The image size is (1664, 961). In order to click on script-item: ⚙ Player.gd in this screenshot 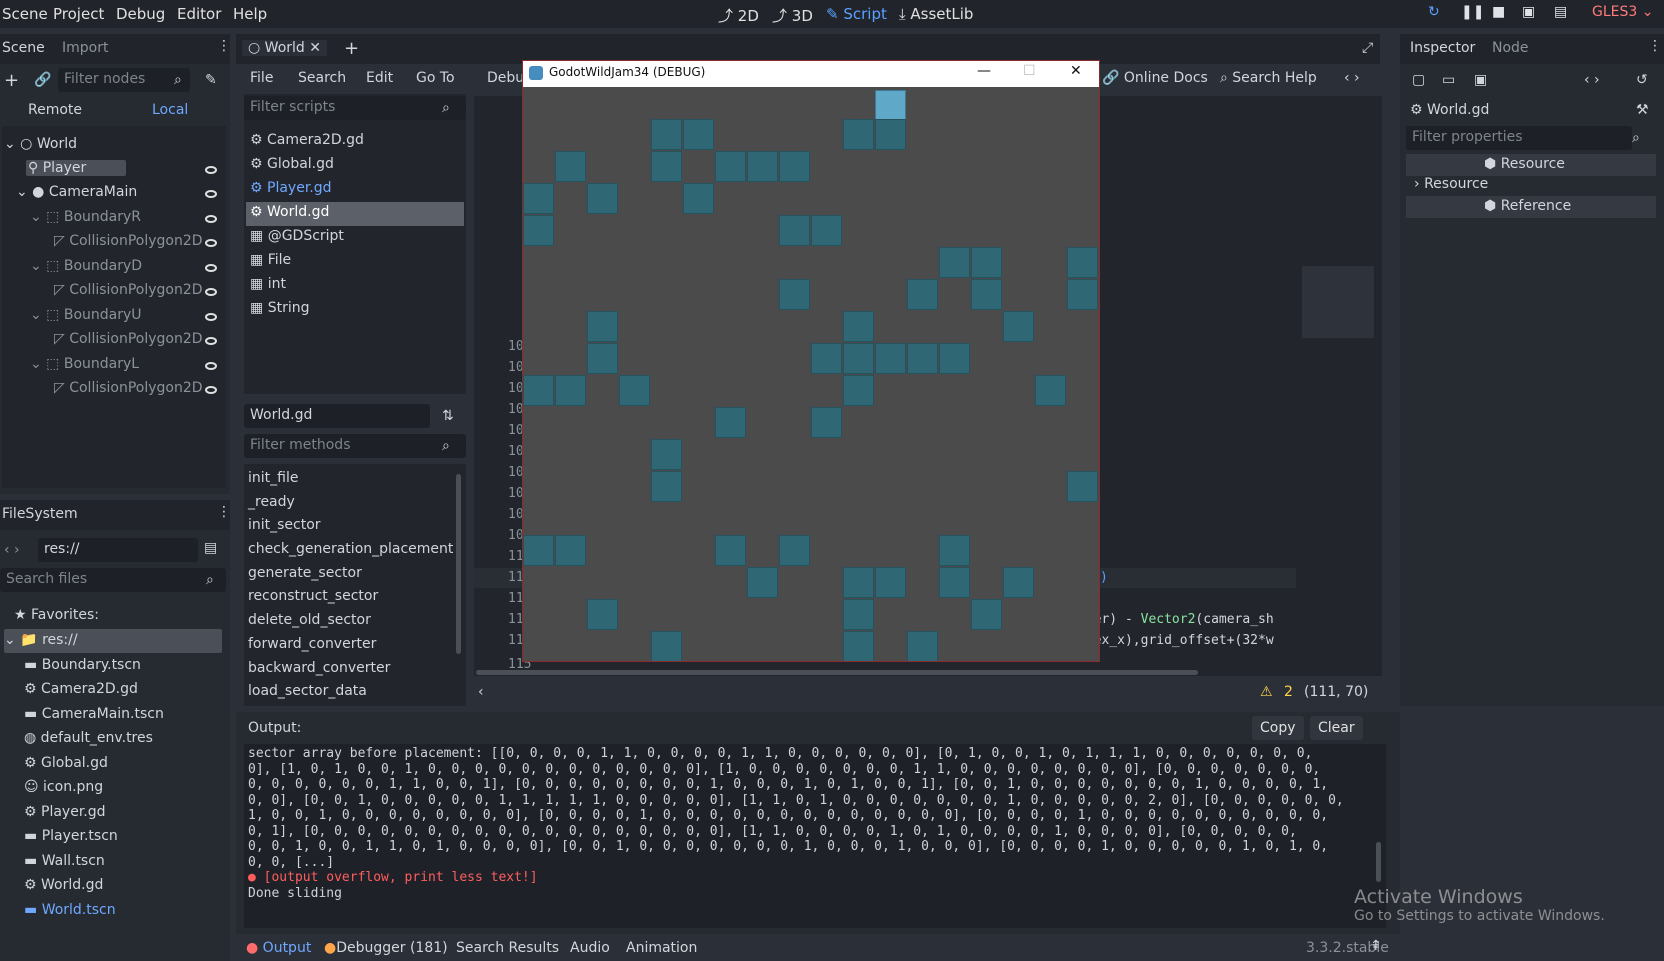, I will do `click(291, 188)`.